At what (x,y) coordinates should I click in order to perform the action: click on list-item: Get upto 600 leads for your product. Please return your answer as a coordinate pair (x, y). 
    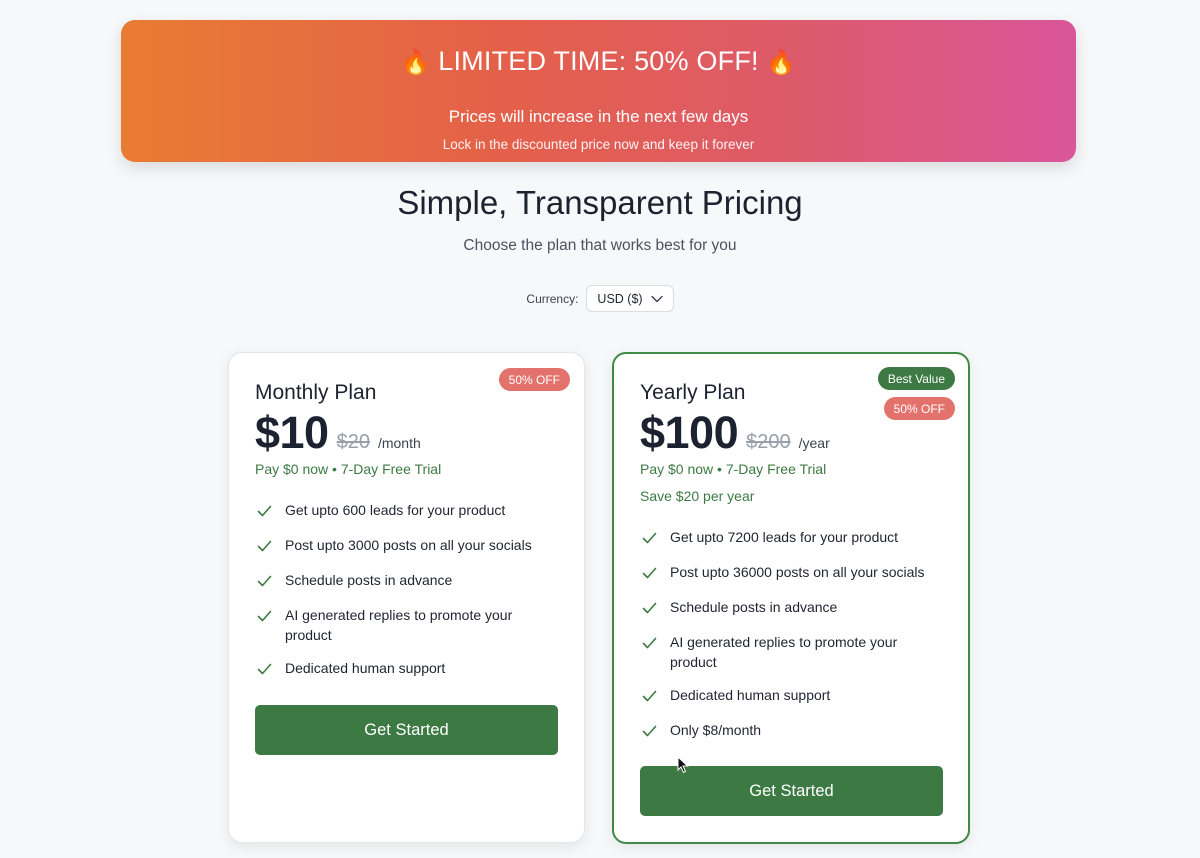
    Looking at the image, I should click on (407, 510).